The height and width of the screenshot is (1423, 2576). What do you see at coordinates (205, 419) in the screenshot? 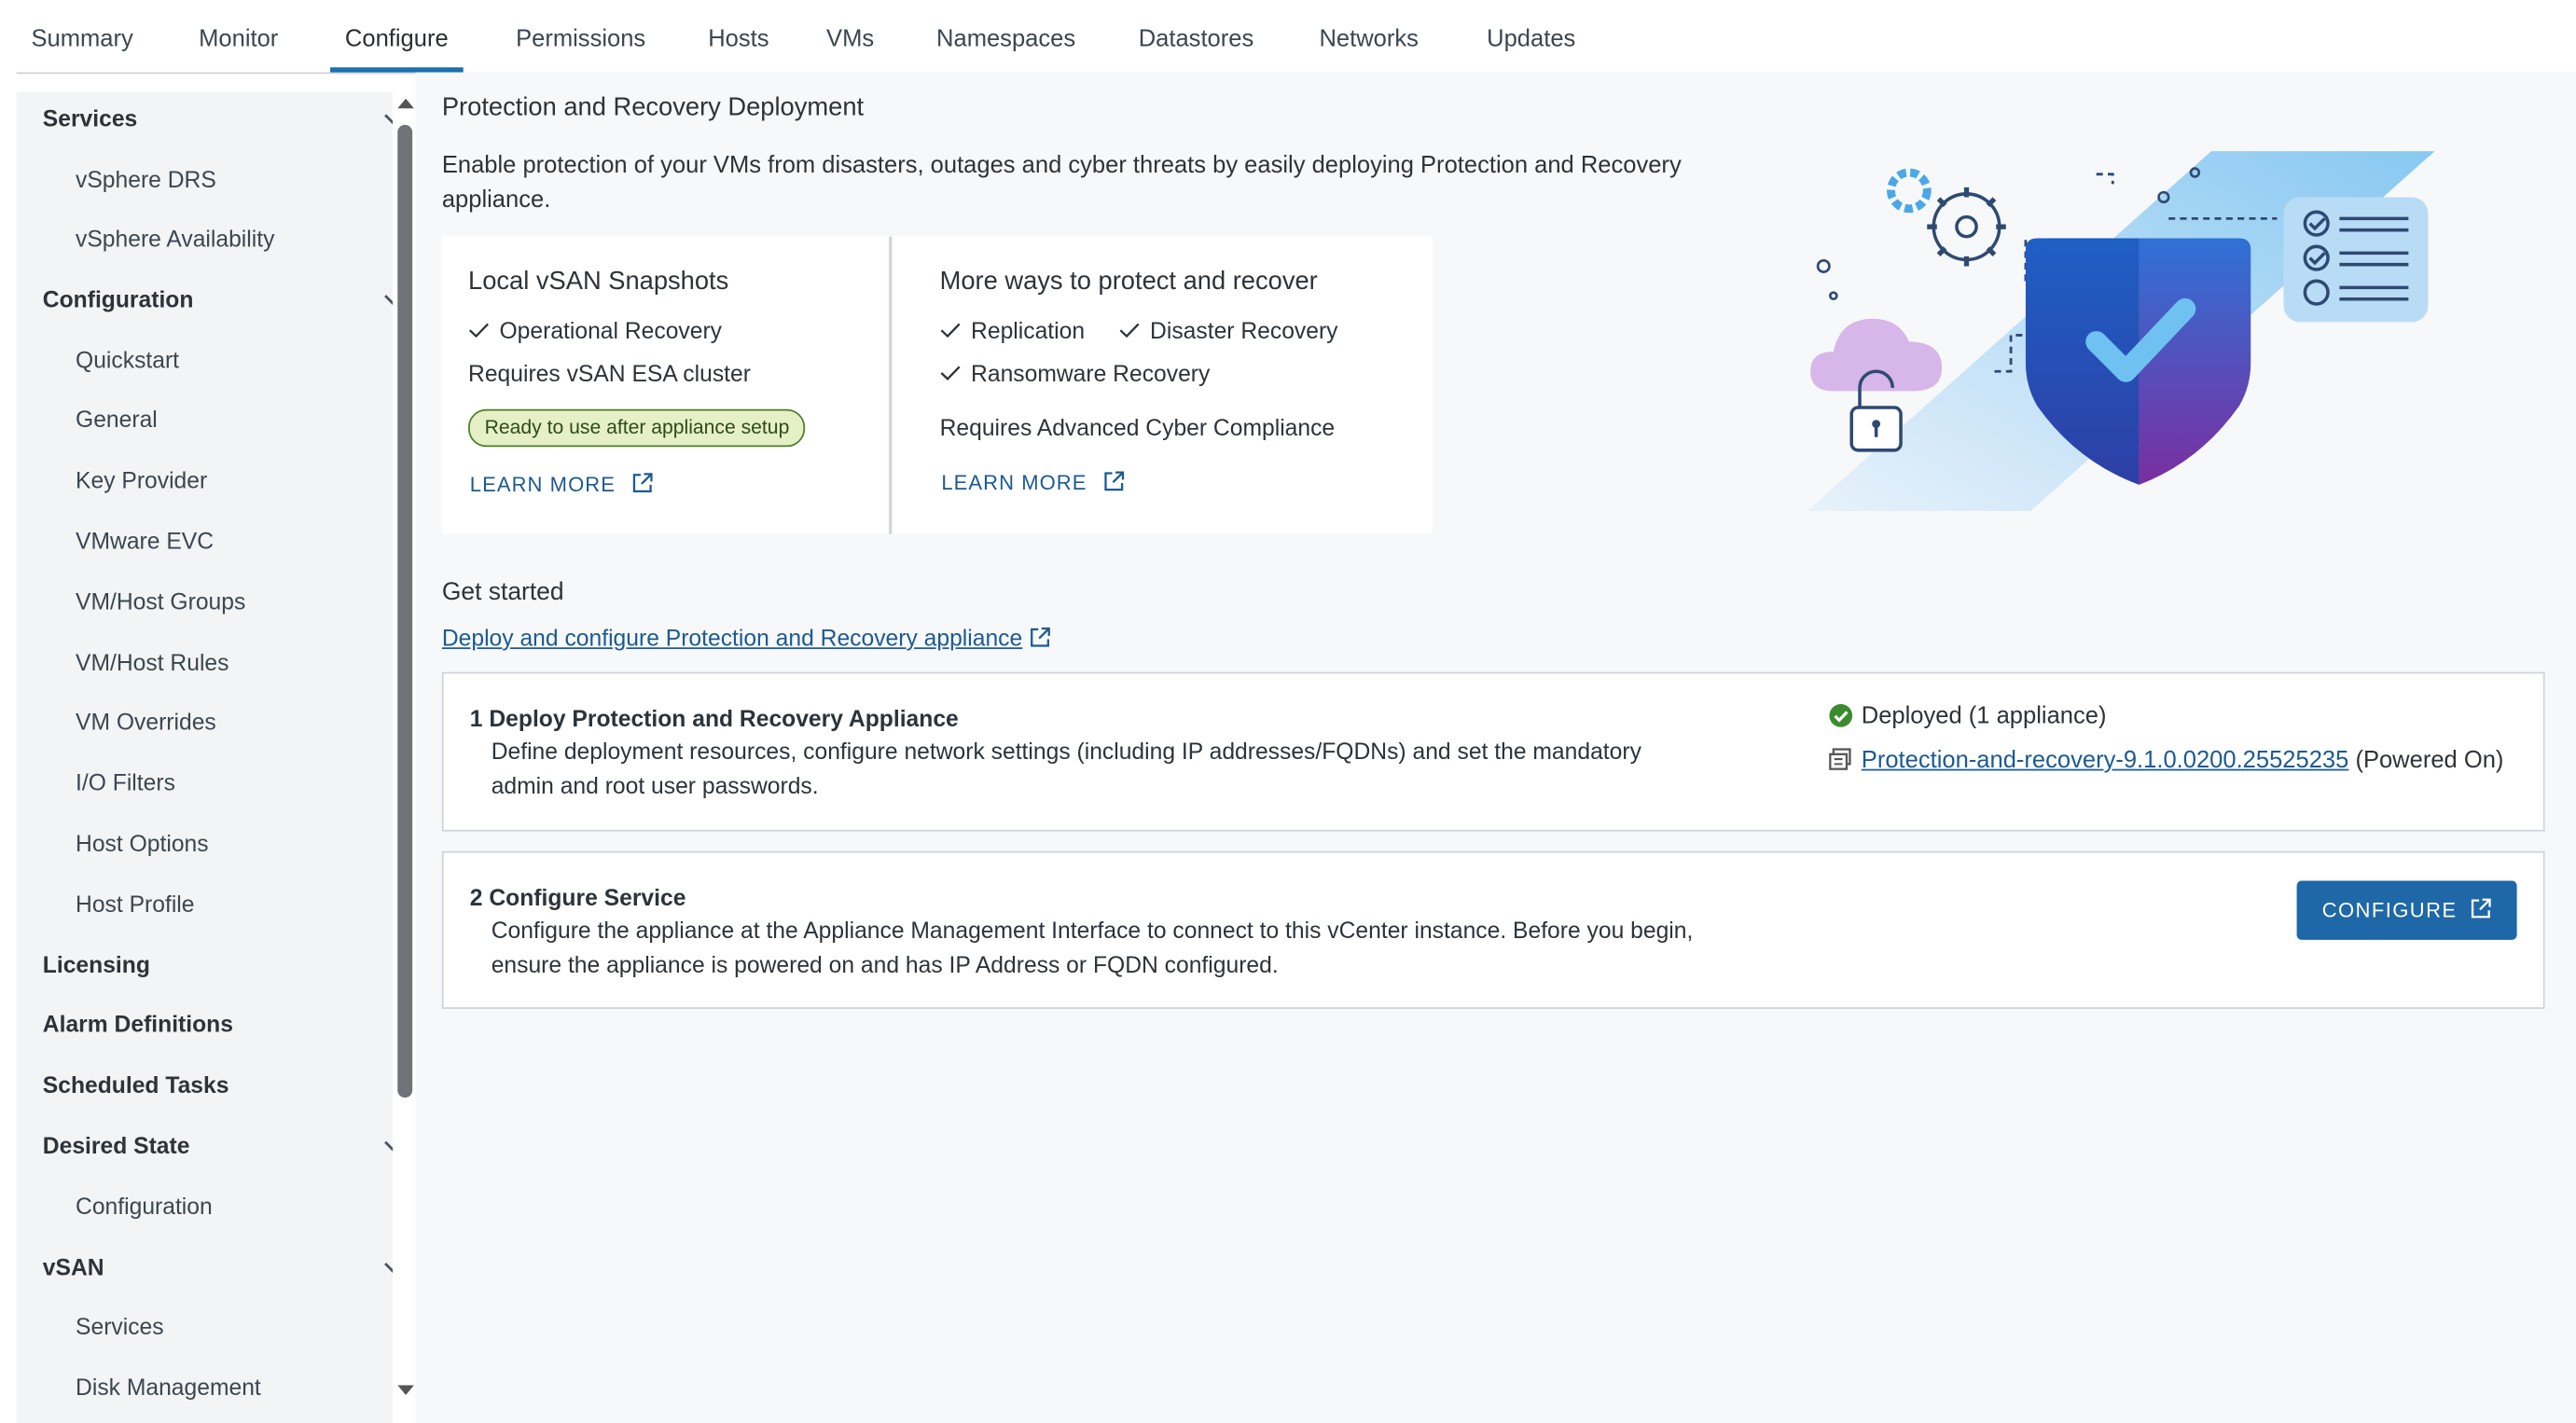
I see `sidebar-item-general: General` at bounding box center [205, 419].